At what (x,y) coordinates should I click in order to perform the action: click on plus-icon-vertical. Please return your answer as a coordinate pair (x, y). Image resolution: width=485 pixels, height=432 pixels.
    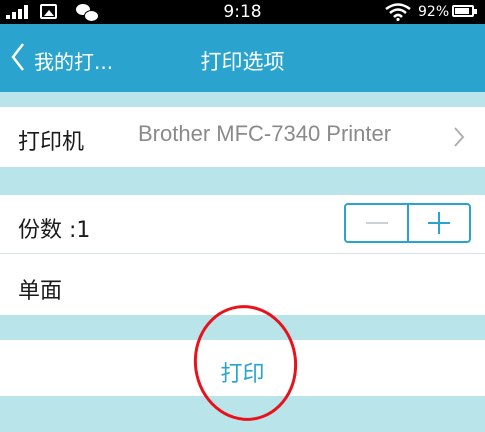
    Looking at the image, I should click on (439, 223).